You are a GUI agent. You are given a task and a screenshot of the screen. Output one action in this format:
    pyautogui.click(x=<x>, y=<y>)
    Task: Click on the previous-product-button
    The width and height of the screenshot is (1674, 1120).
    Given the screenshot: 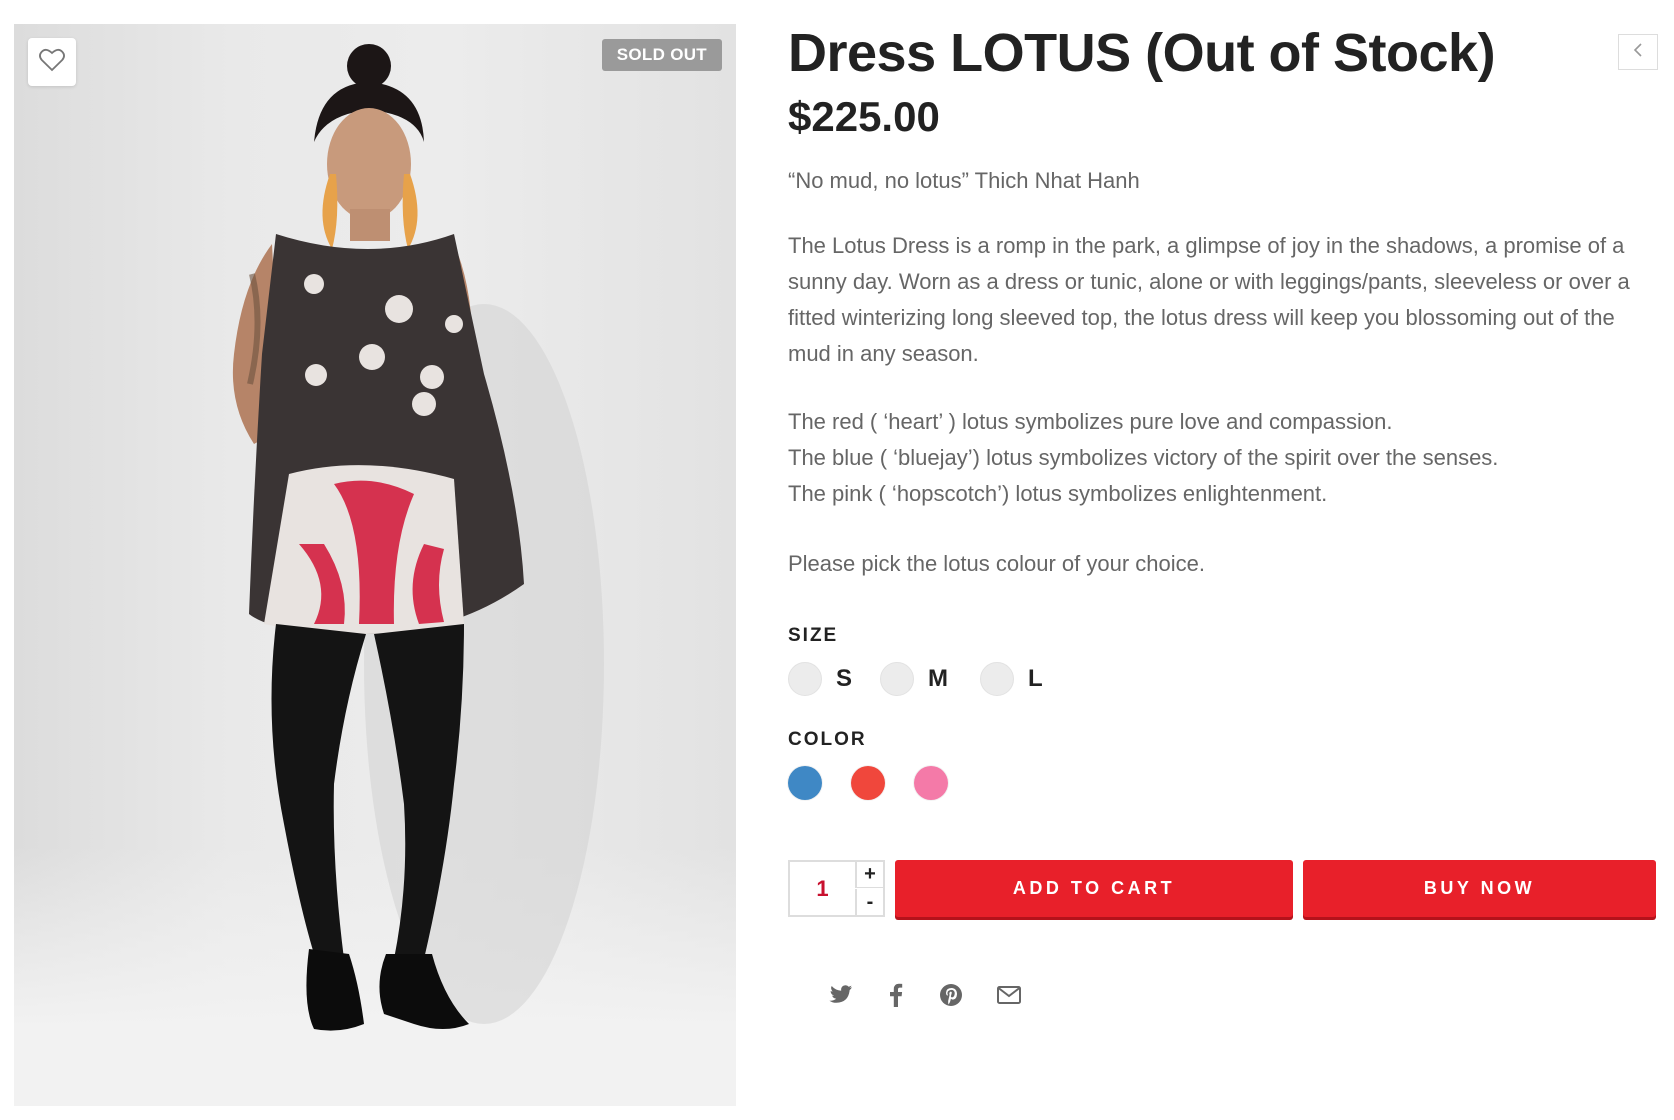 What is the action you would take?
    pyautogui.click(x=1638, y=52)
    